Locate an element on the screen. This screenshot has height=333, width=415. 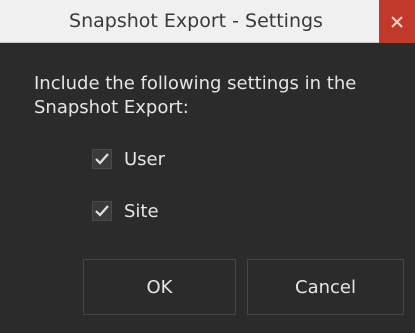
user-option: User is located at coordinates (128, 159).